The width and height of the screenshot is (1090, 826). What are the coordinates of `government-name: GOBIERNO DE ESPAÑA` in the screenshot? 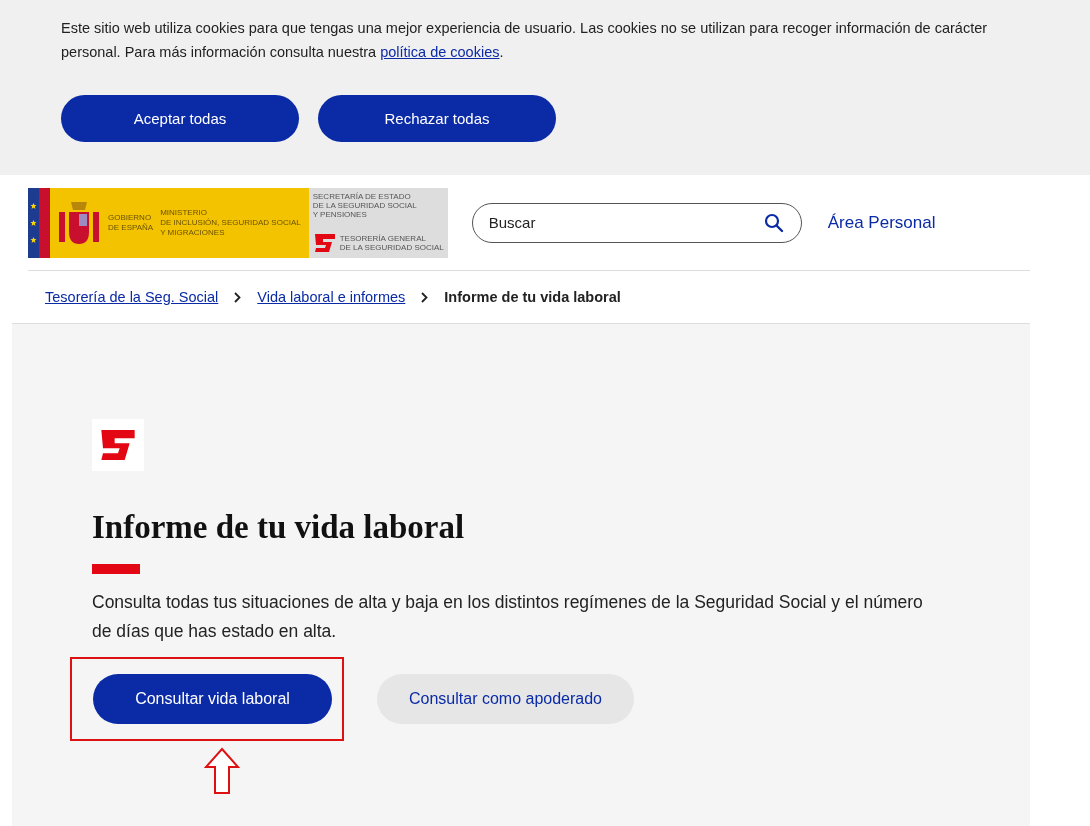 It's located at (131, 222).